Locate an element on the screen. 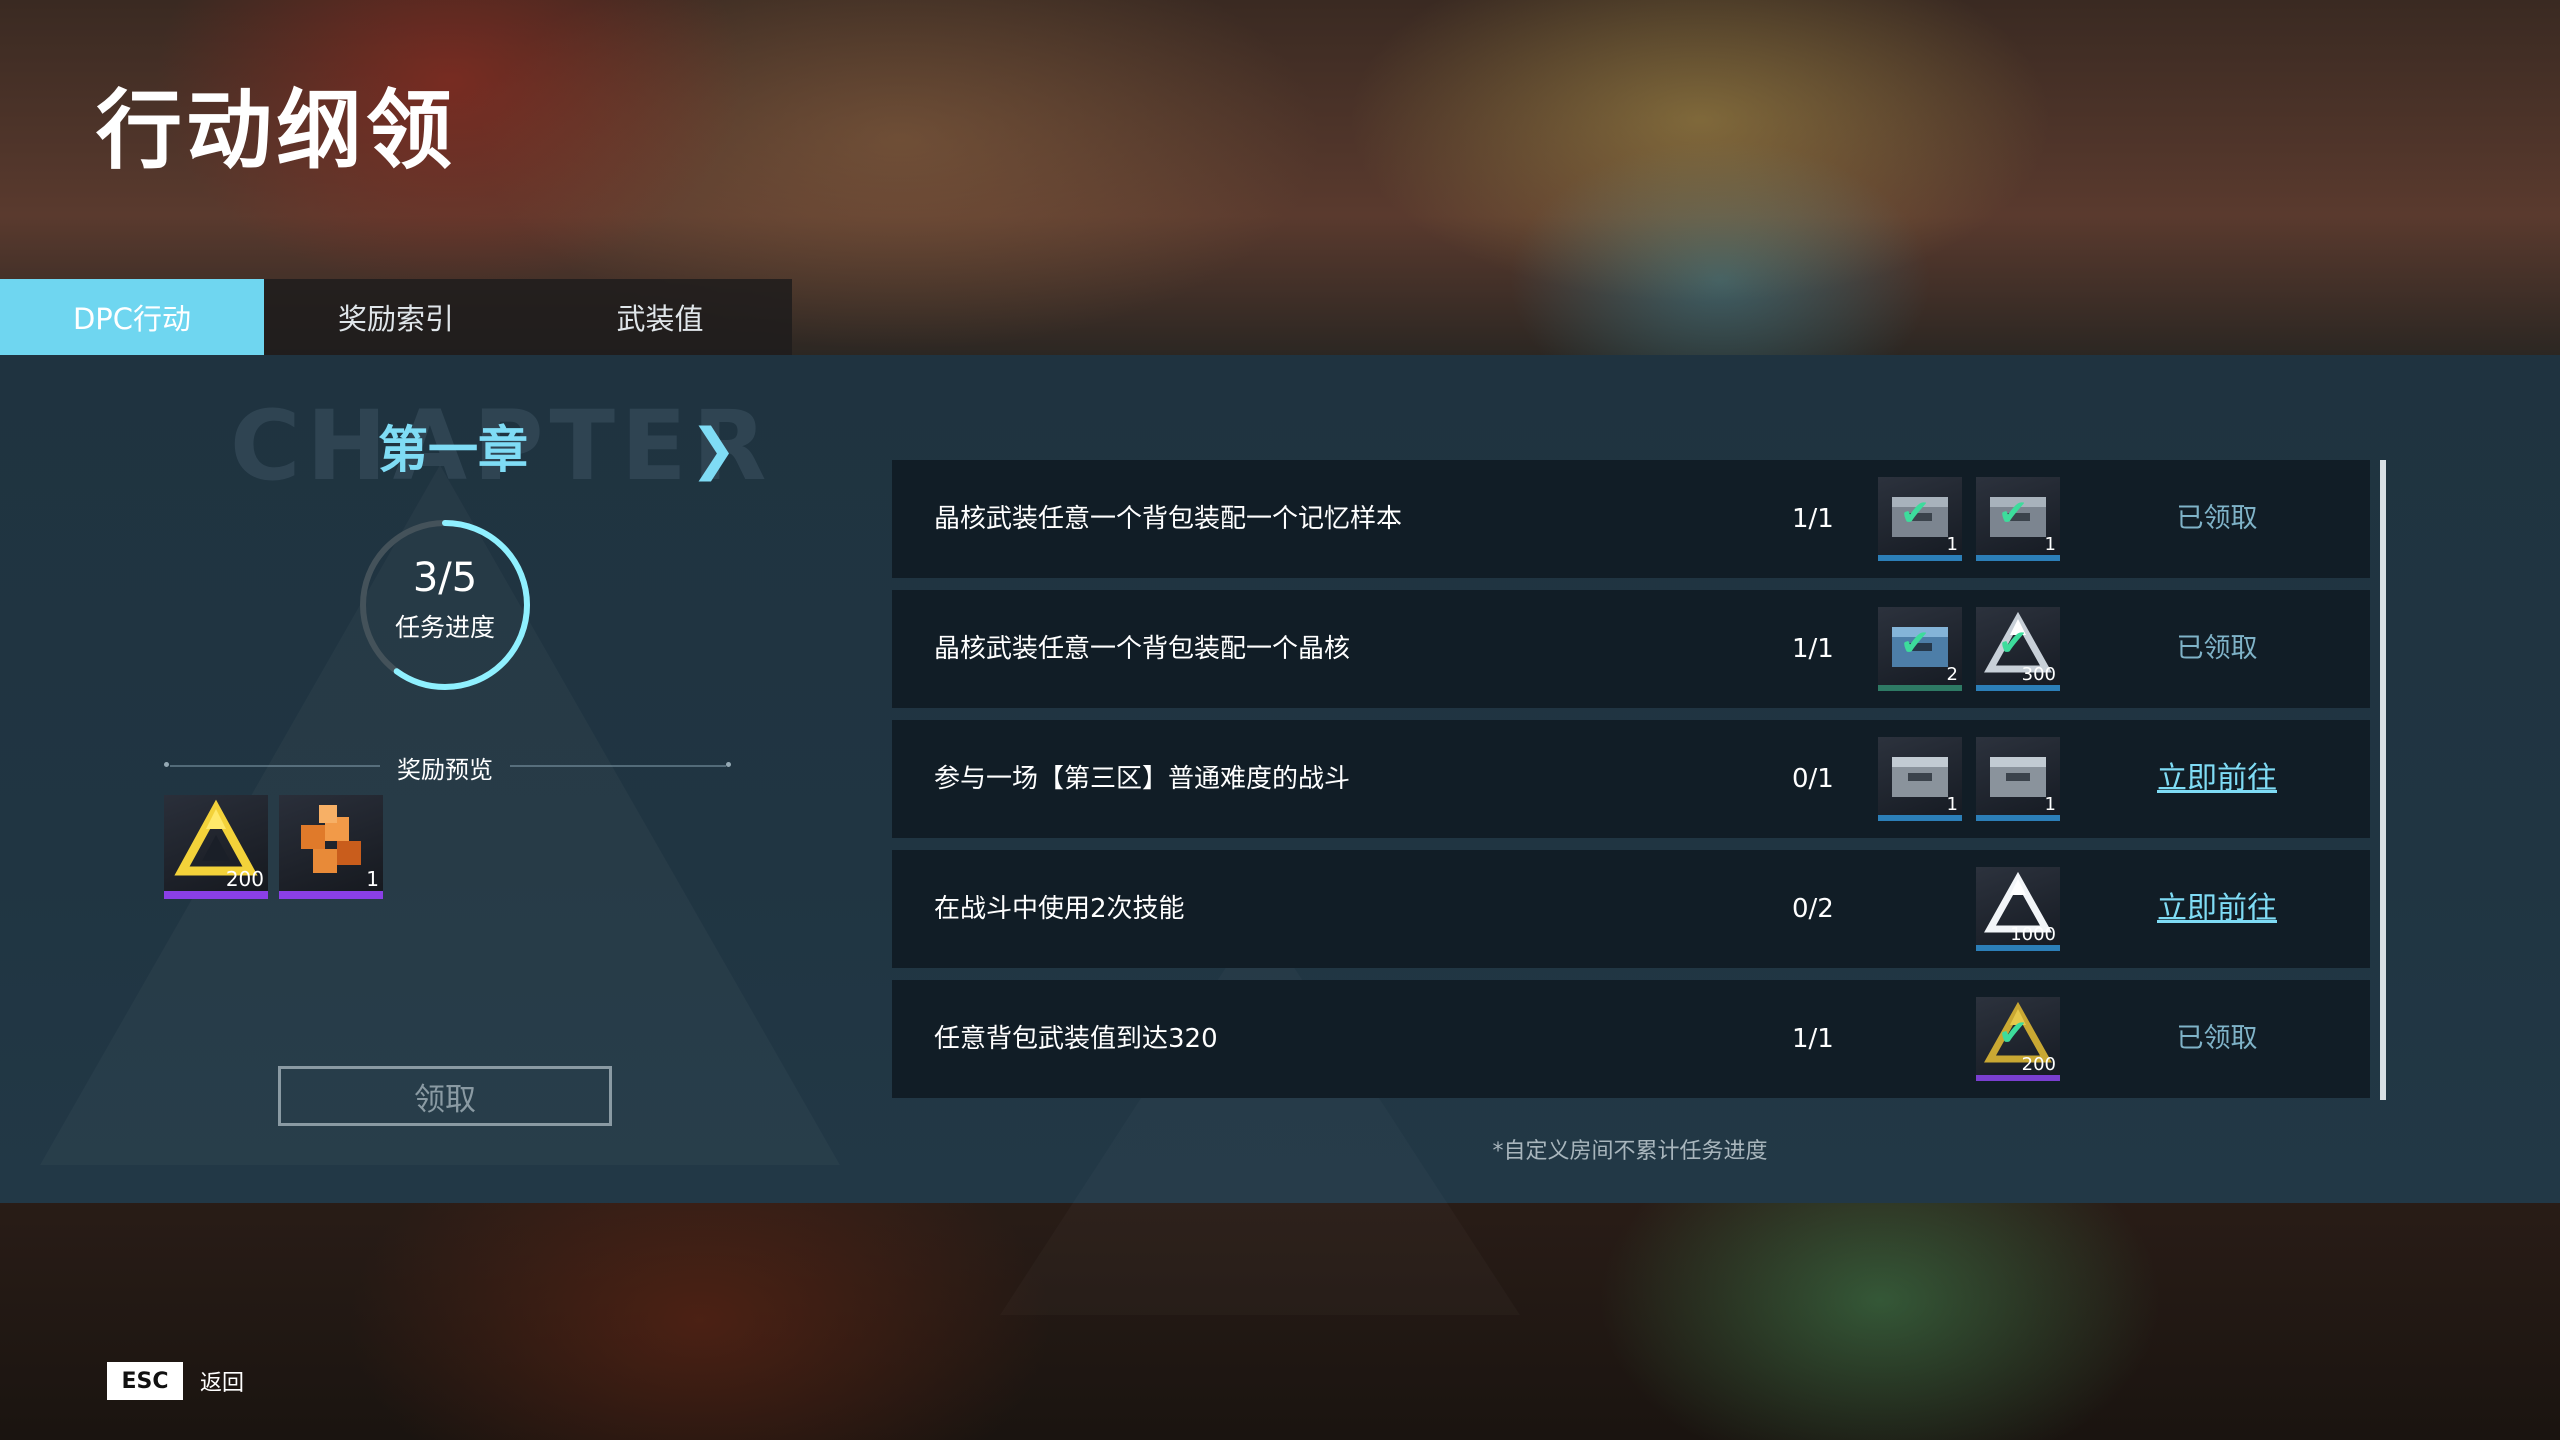 This screenshot has height=1440, width=2560. task-name: 晶核武装任意一个背包装配一个晶核 is located at coordinates (1142, 649).